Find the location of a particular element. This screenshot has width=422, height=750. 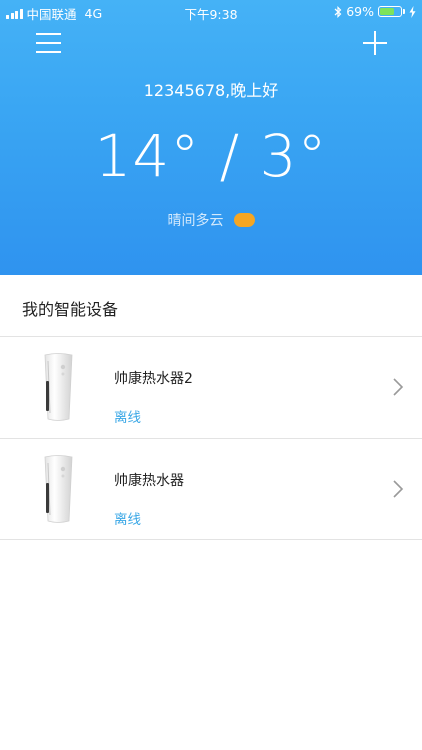

battery-level-fill is located at coordinates (387, 11).